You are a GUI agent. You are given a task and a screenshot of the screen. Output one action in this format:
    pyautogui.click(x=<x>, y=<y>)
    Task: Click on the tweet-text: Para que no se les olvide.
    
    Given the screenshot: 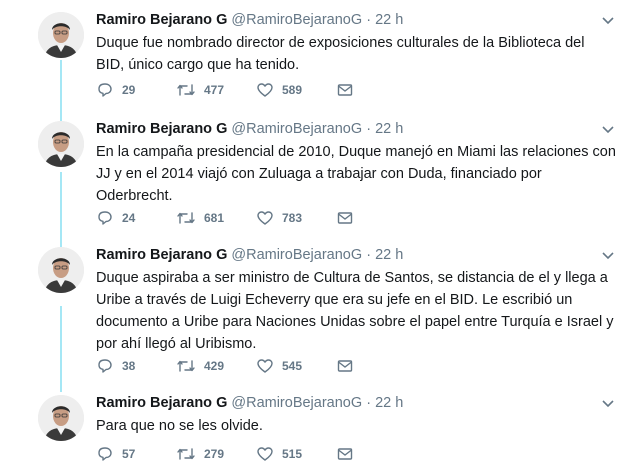 What is the action you would take?
    pyautogui.click(x=179, y=426)
    